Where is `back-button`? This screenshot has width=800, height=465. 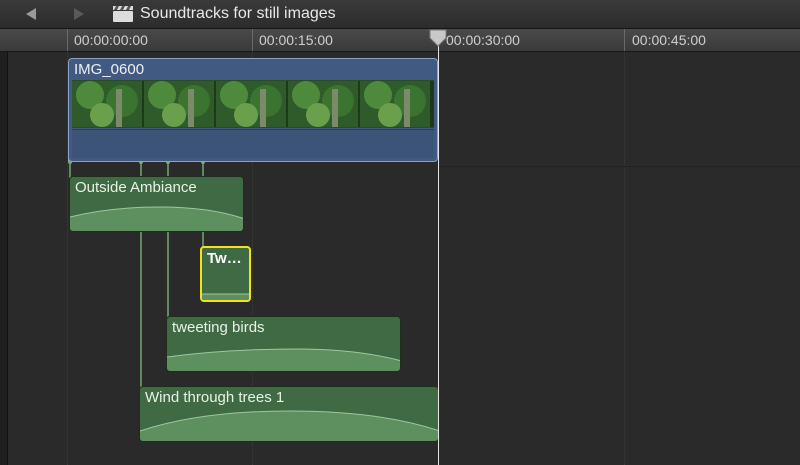
back-button is located at coordinates (31, 14).